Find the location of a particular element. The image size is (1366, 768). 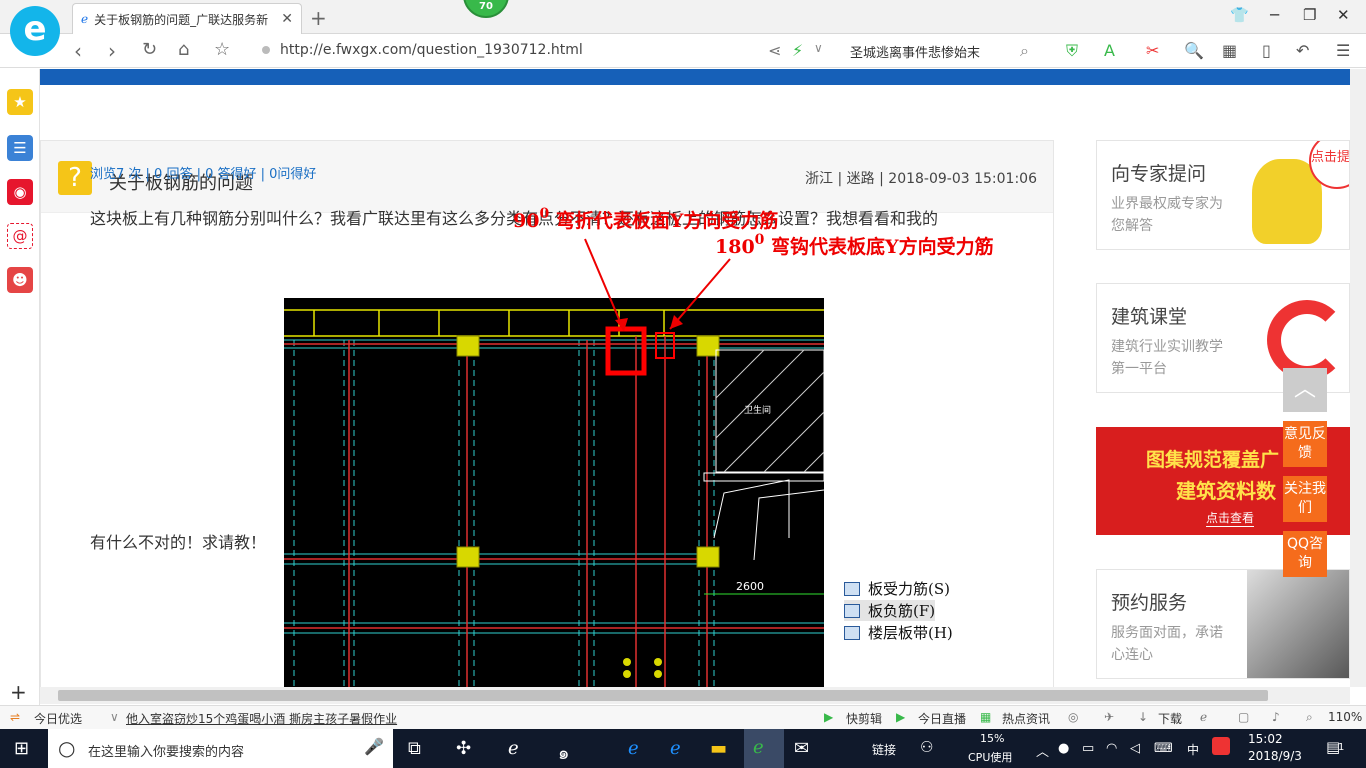

tray-expand-icon: ︿ is located at coordinates (1042, 750).